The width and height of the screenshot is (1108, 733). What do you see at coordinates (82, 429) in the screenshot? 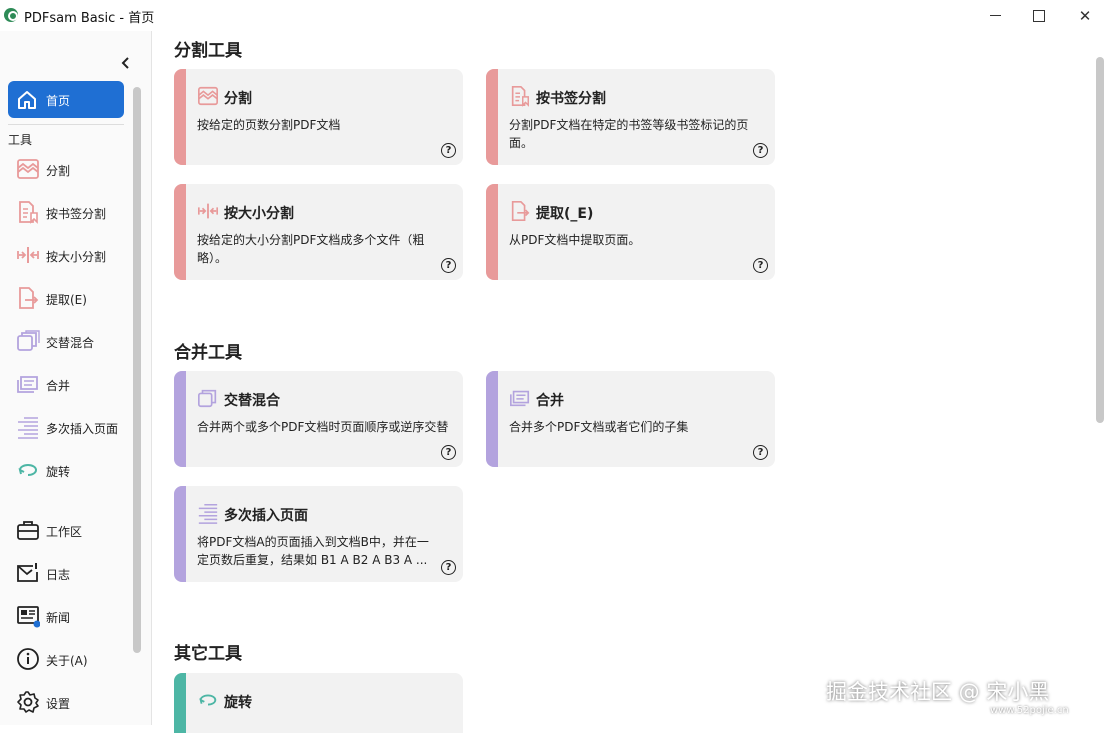
I see `sidebar-item-label: 多次插入页面` at bounding box center [82, 429].